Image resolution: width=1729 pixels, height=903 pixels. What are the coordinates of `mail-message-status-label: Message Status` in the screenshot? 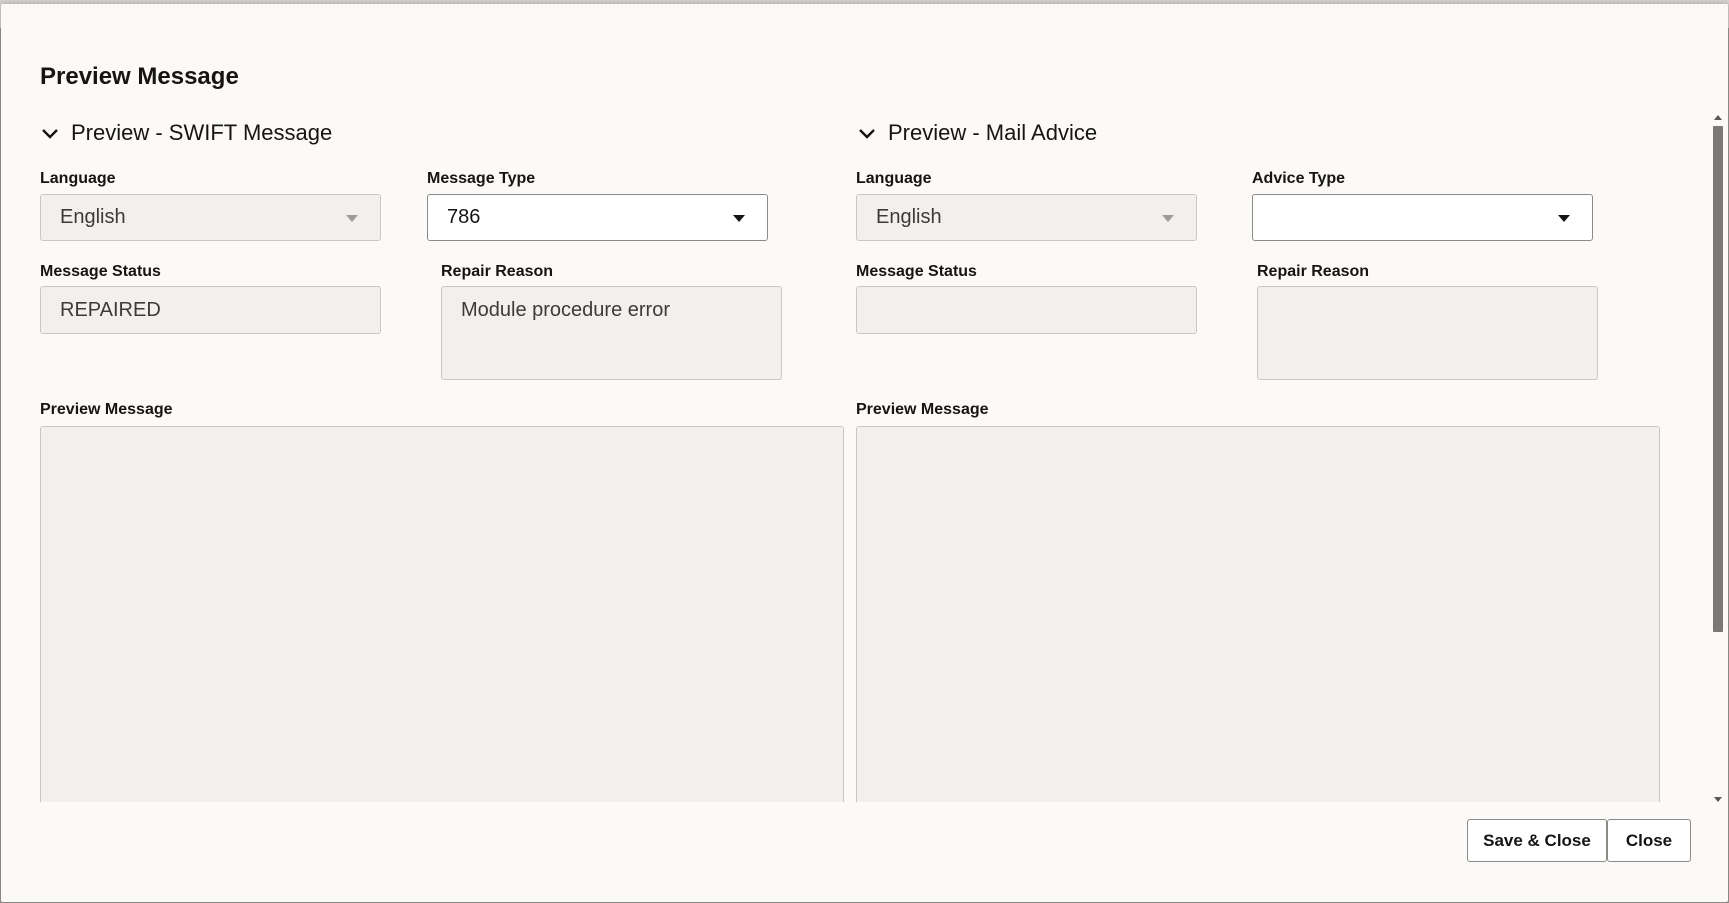 It's located at (916, 271).